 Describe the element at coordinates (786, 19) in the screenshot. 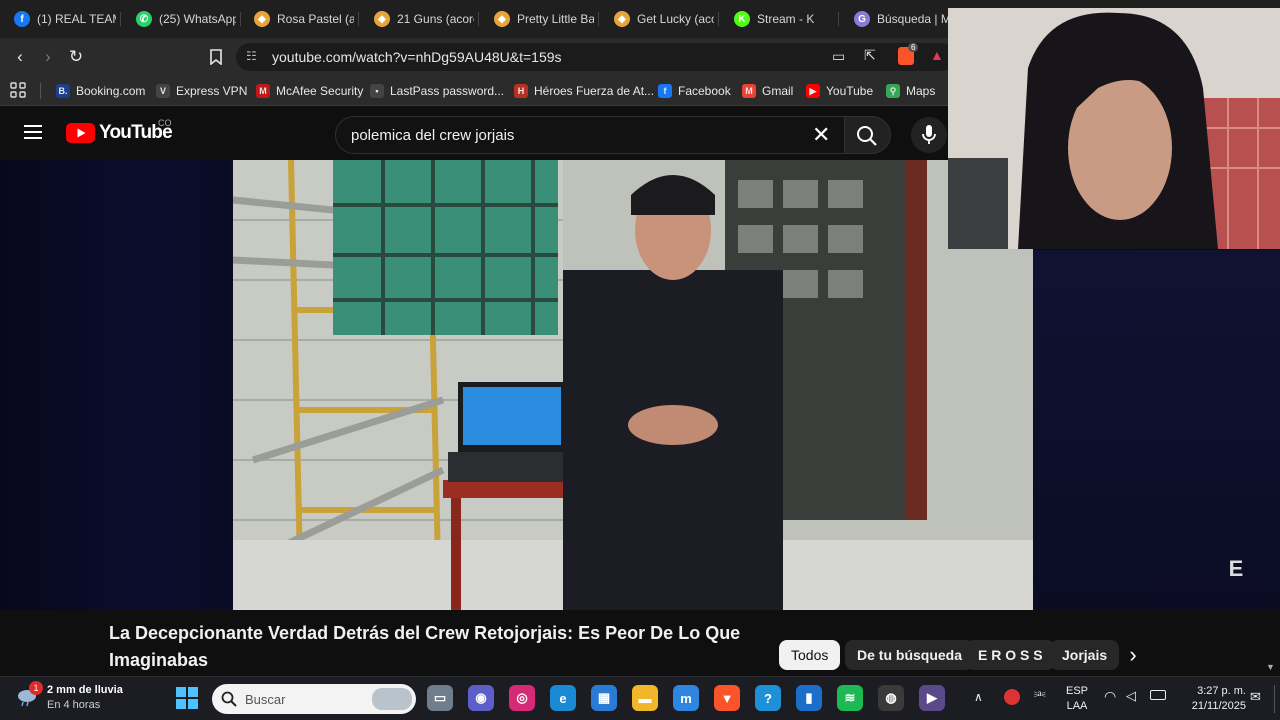

I see `browser-tab-title: Stream - K` at that location.